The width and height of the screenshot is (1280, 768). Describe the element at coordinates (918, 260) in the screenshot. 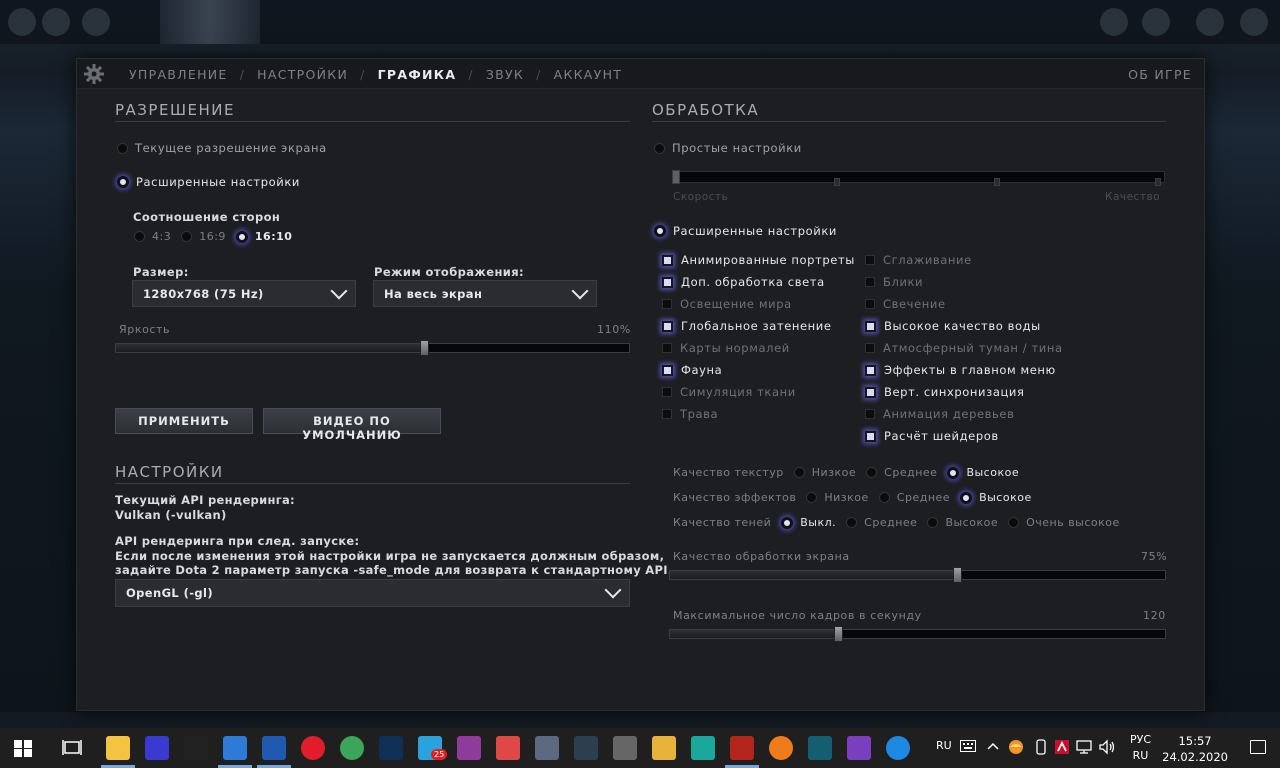

I see `checkbox-right-0: Сглаживание` at that location.